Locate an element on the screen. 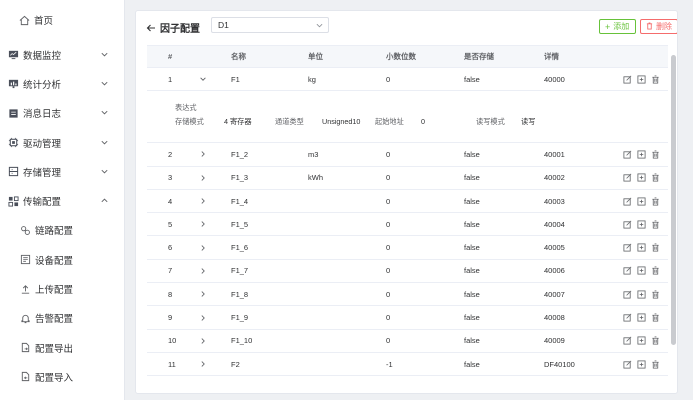  table-row: 10 F1_10 0 false 40009 is located at coordinates (407, 341).